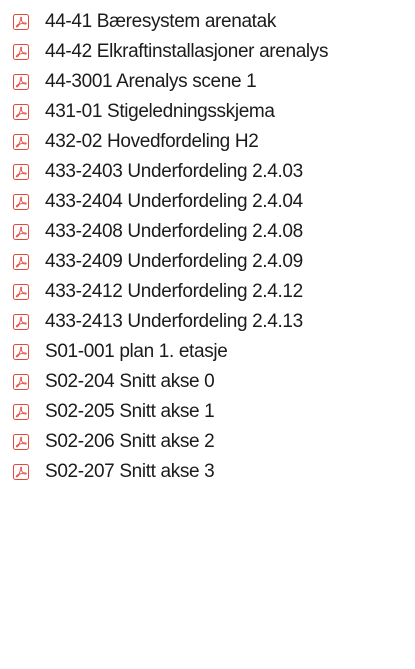  I want to click on file-name: 431-01 Stigeledningsskjema, so click(160, 111).